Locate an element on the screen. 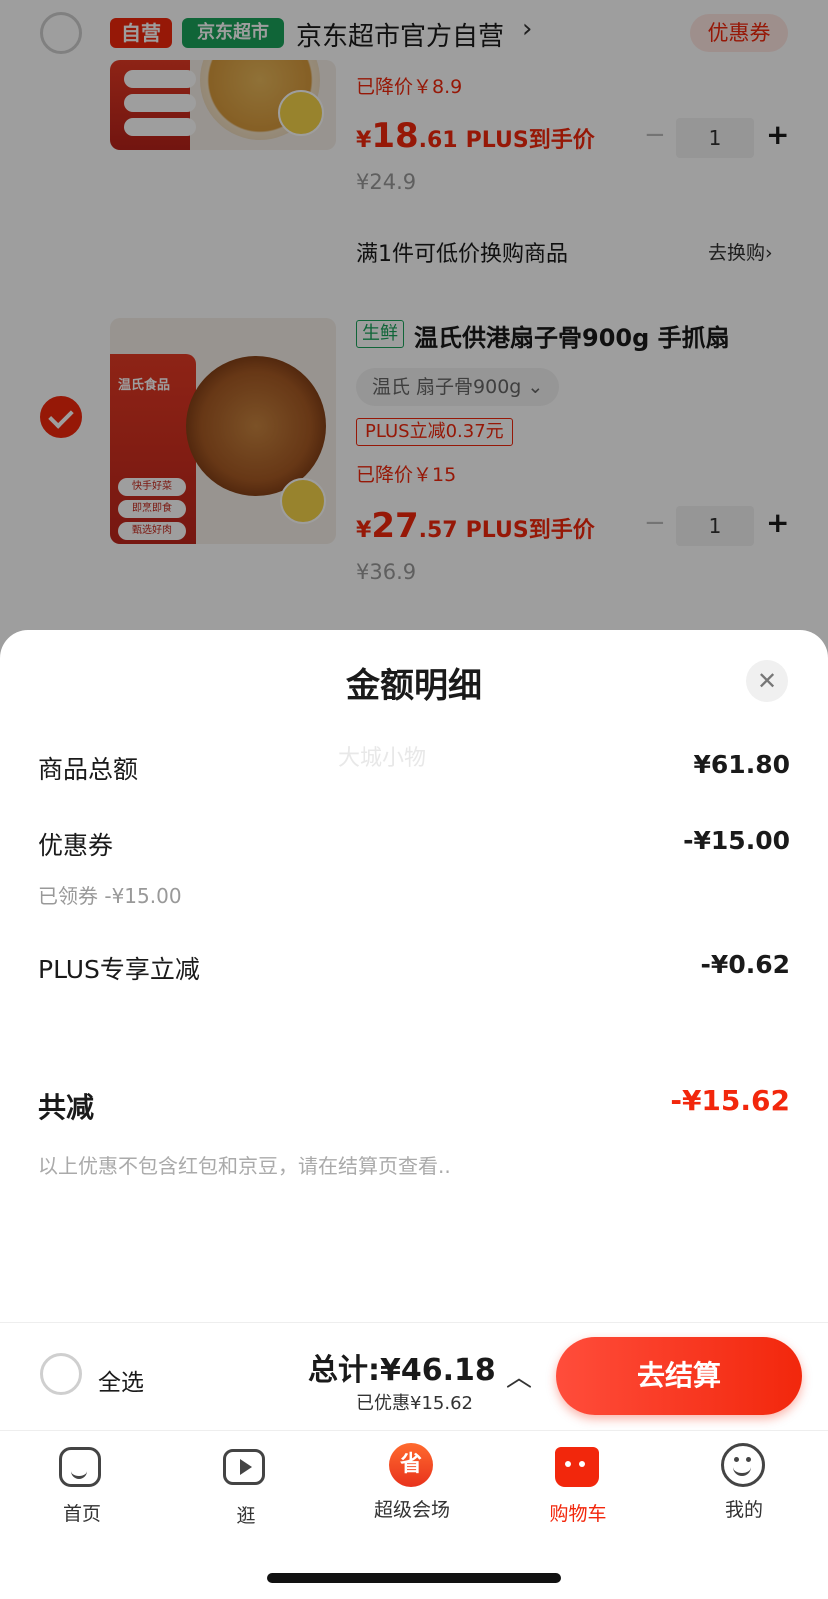 Image resolution: width=828 pixels, height=1599 pixels. total-discount-label: 共减 is located at coordinates (66, 1107).